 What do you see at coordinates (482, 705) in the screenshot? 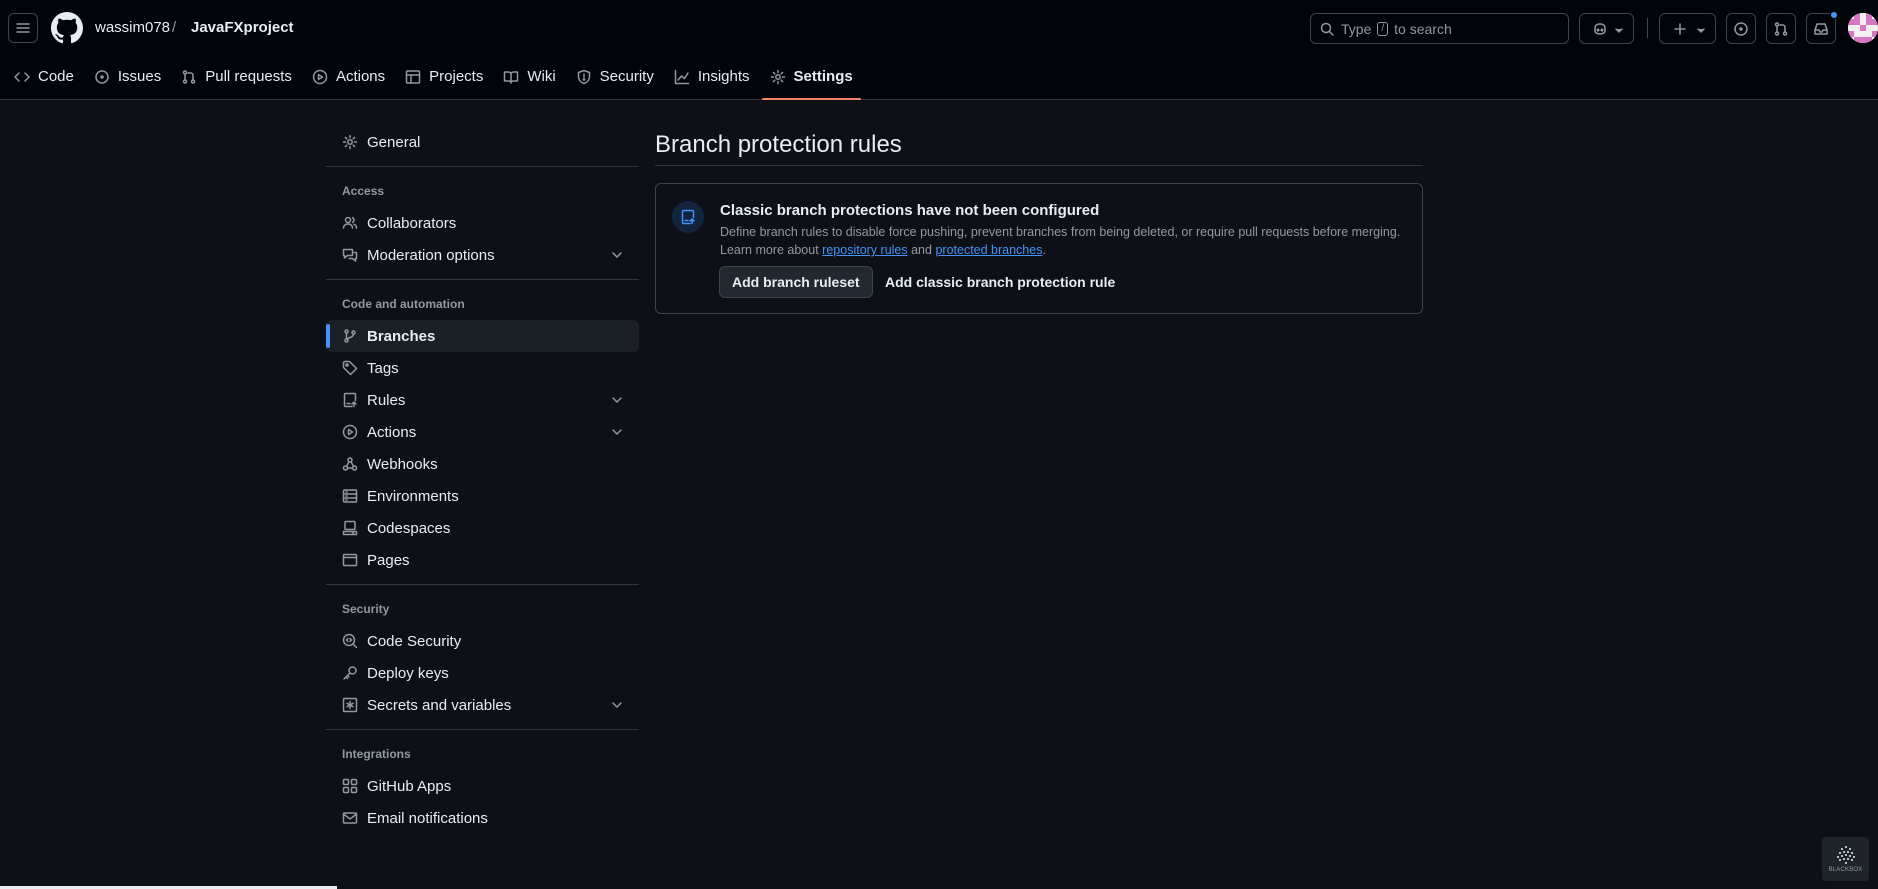
I see `sidebar-item-secrets: Secrets and variables` at bounding box center [482, 705].